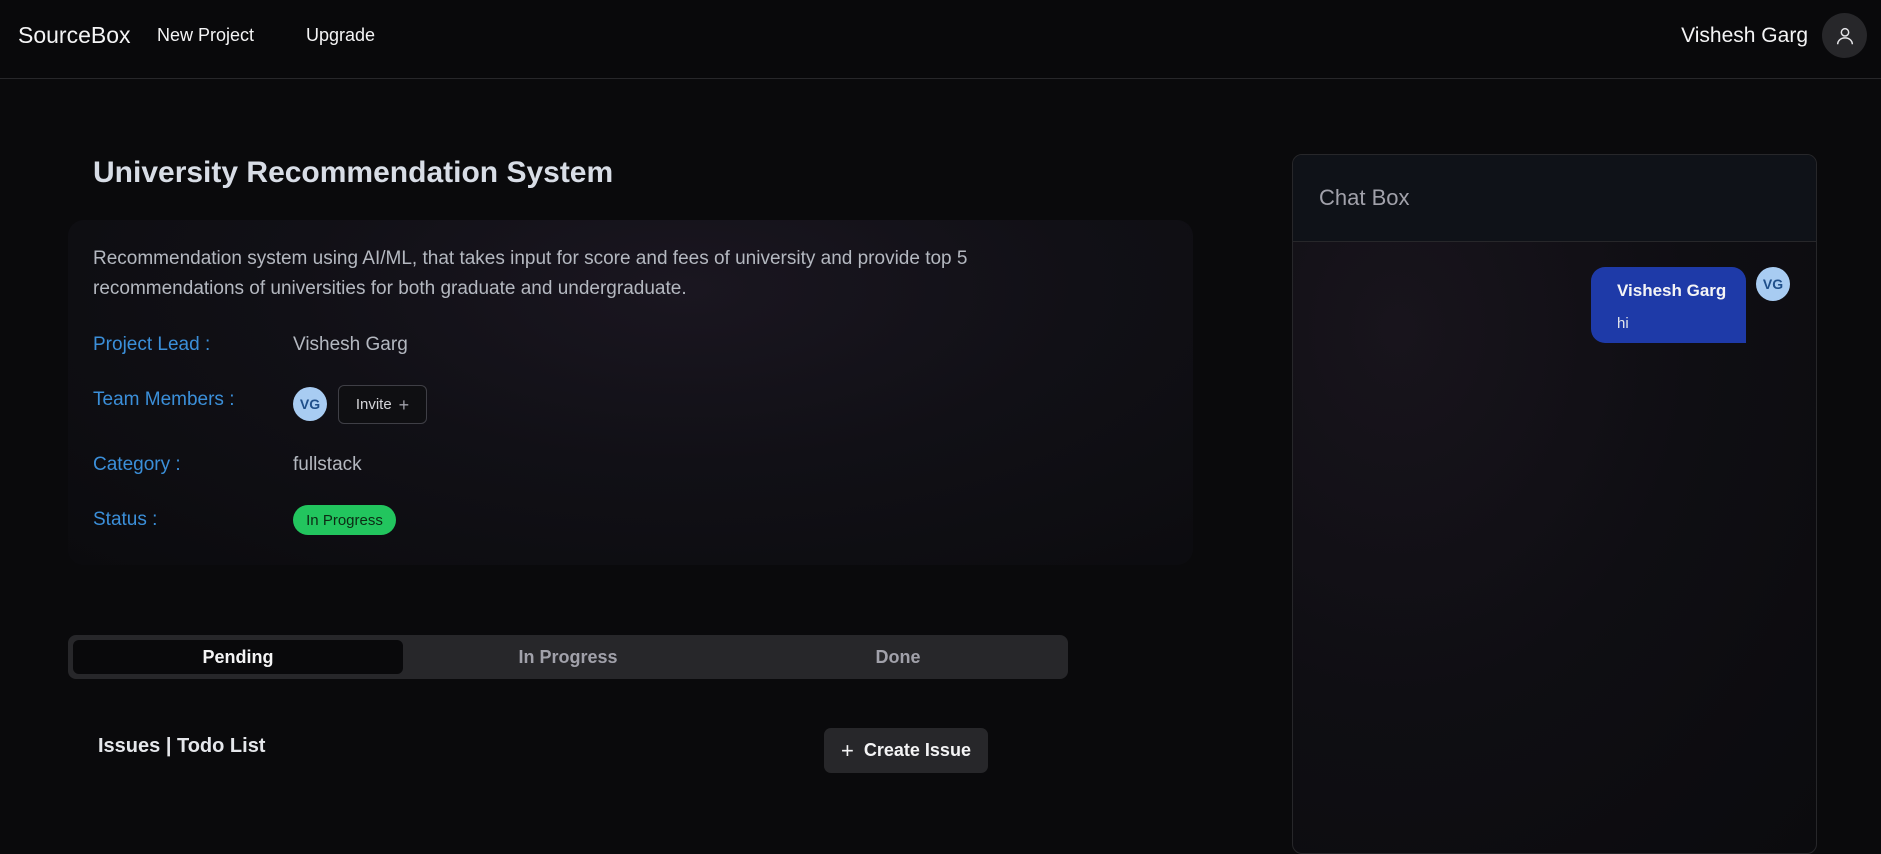 This screenshot has width=1881, height=854. Describe the element at coordinates (125, 519) in the screenshot. I see `status-label: Status :` at that location.